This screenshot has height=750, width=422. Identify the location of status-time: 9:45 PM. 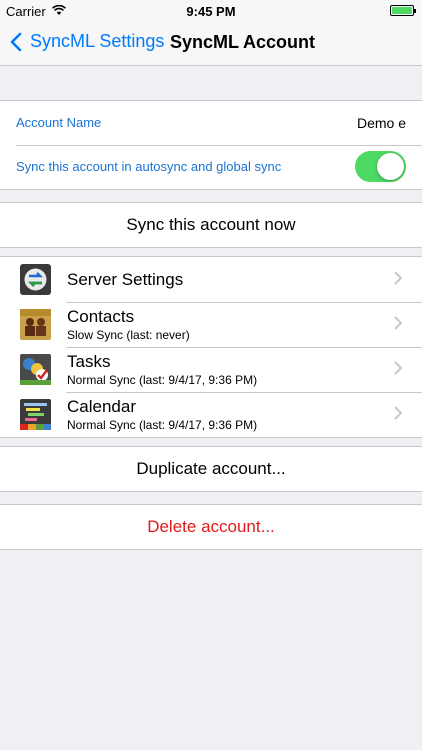
(211, 11).